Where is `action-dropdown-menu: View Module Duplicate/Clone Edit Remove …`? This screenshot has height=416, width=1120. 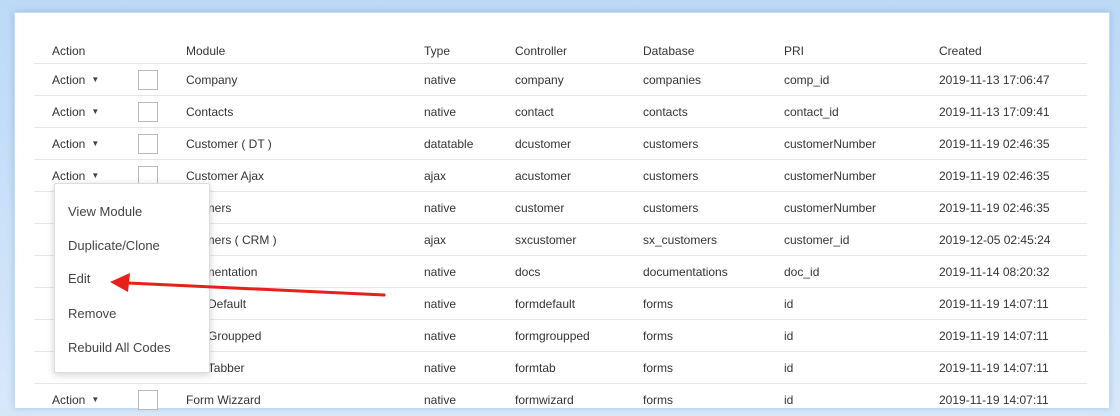 action-dropdown-menu: View Module Duplicate/Clone Edit Remove … is located at coordinates (132, 278).